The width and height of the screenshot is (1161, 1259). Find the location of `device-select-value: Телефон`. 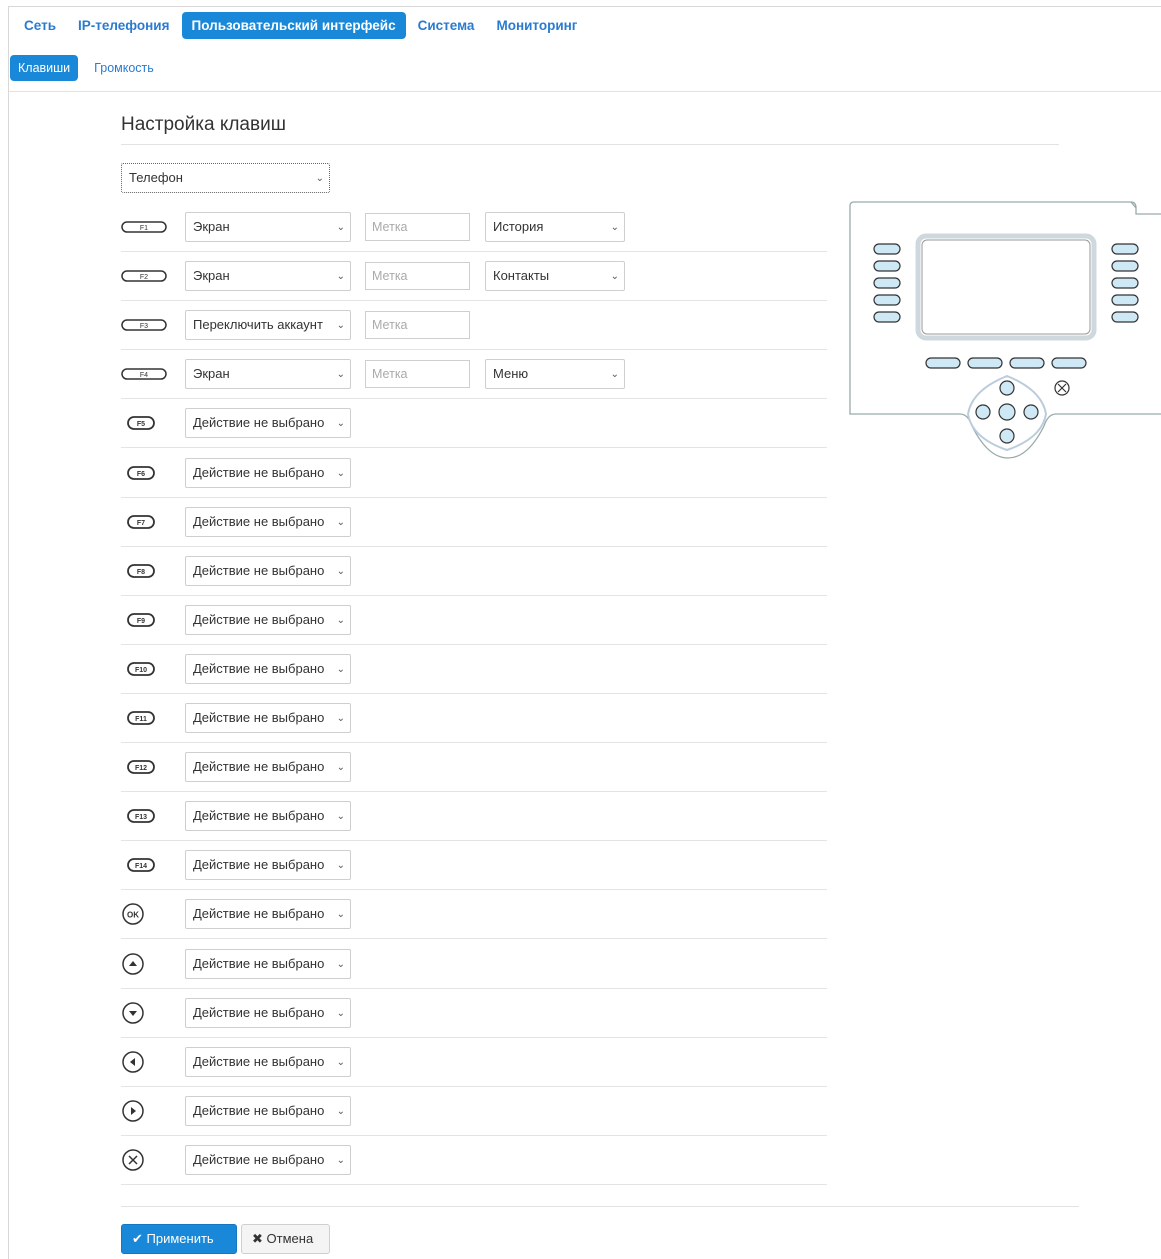

device-select-value: Телефон is located at coordinates (156, 177).